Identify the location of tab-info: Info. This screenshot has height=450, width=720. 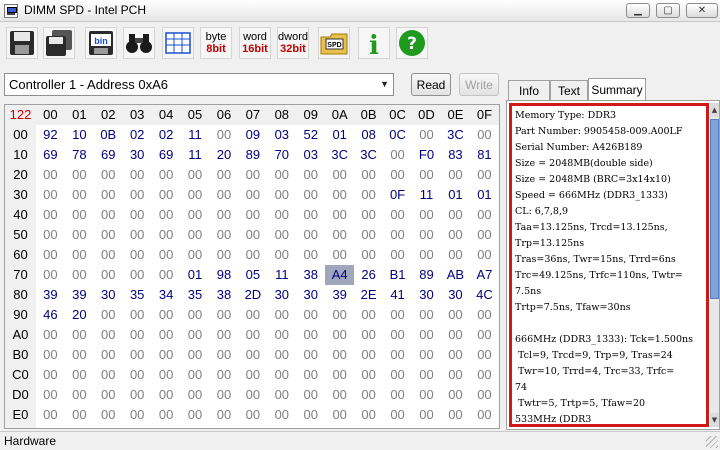
(529, 90).